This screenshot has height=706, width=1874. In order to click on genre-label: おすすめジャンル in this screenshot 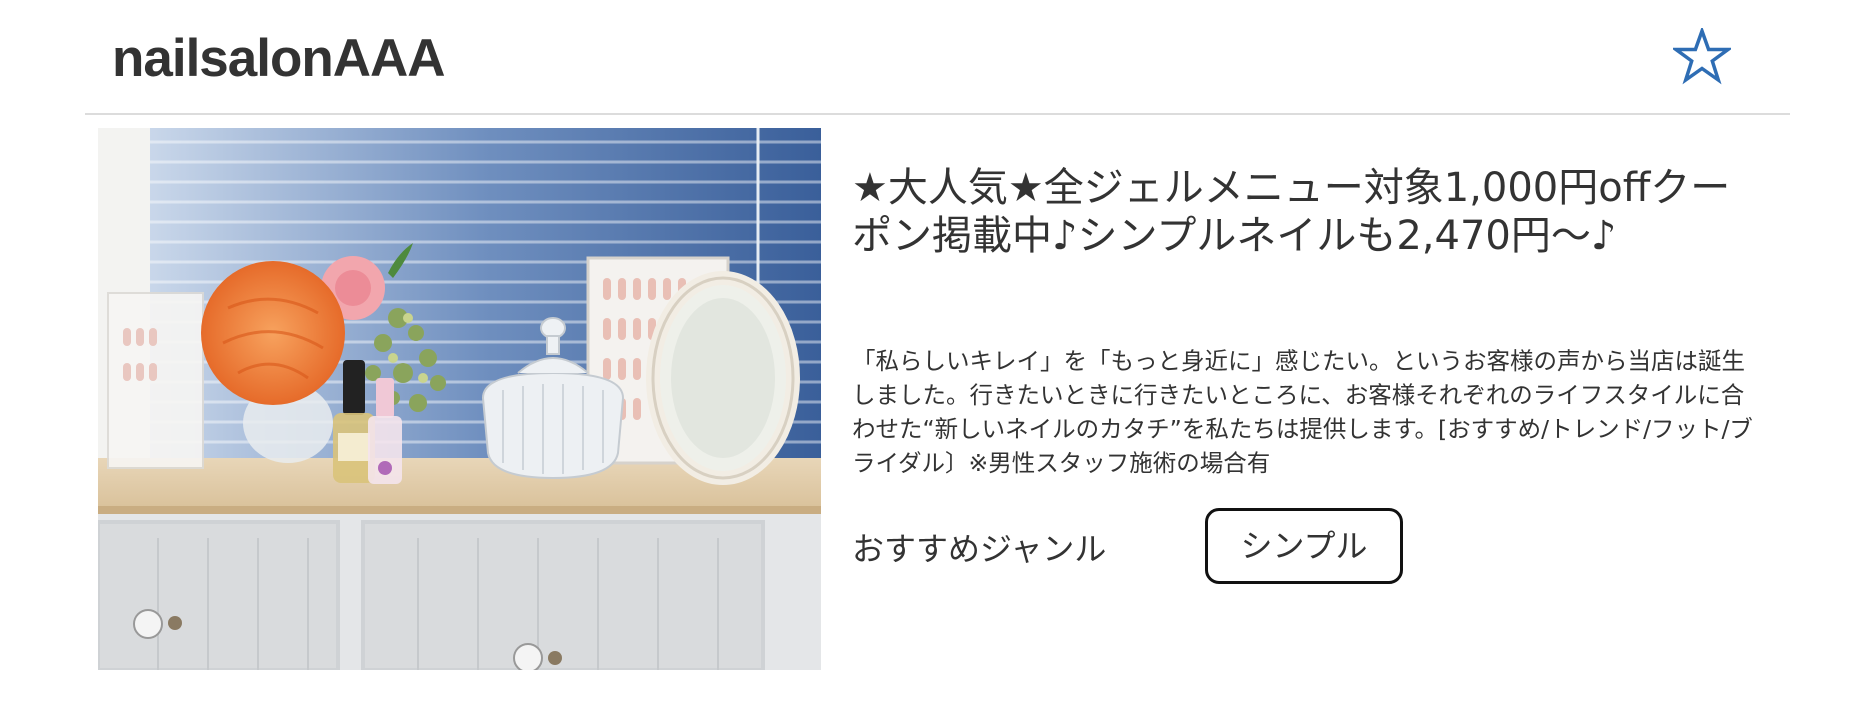, I will do `click(979, 549)`.